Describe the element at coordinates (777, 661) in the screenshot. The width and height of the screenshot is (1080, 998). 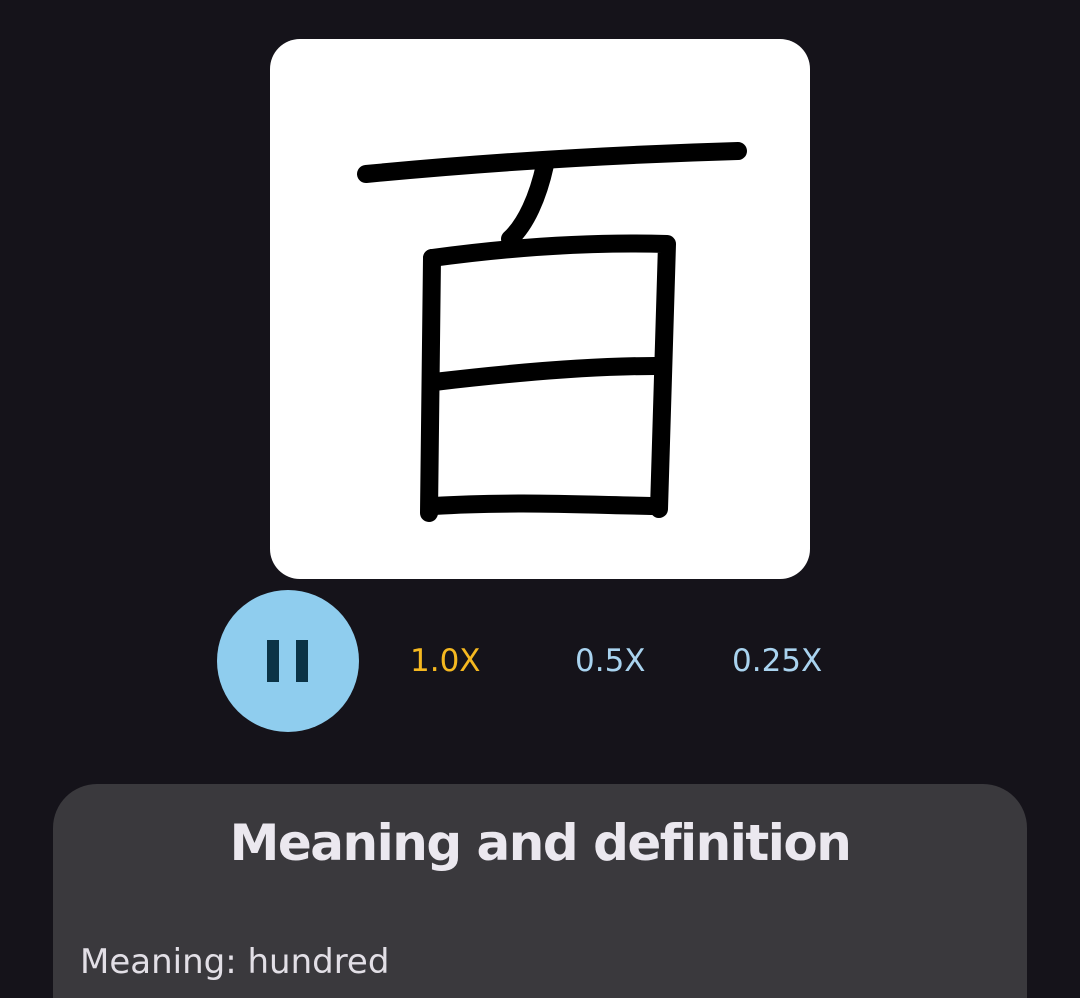
I see `speed-option-0-25x: 0.25X` at that location.